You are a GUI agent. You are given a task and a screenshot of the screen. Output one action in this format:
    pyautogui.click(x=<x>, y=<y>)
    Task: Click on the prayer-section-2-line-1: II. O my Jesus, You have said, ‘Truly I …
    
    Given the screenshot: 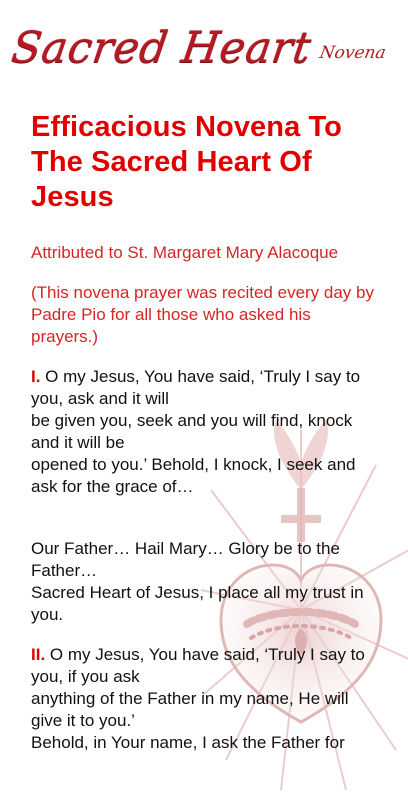 What is the action you would take?
    pyautogui.click(x=206, y=666)
    